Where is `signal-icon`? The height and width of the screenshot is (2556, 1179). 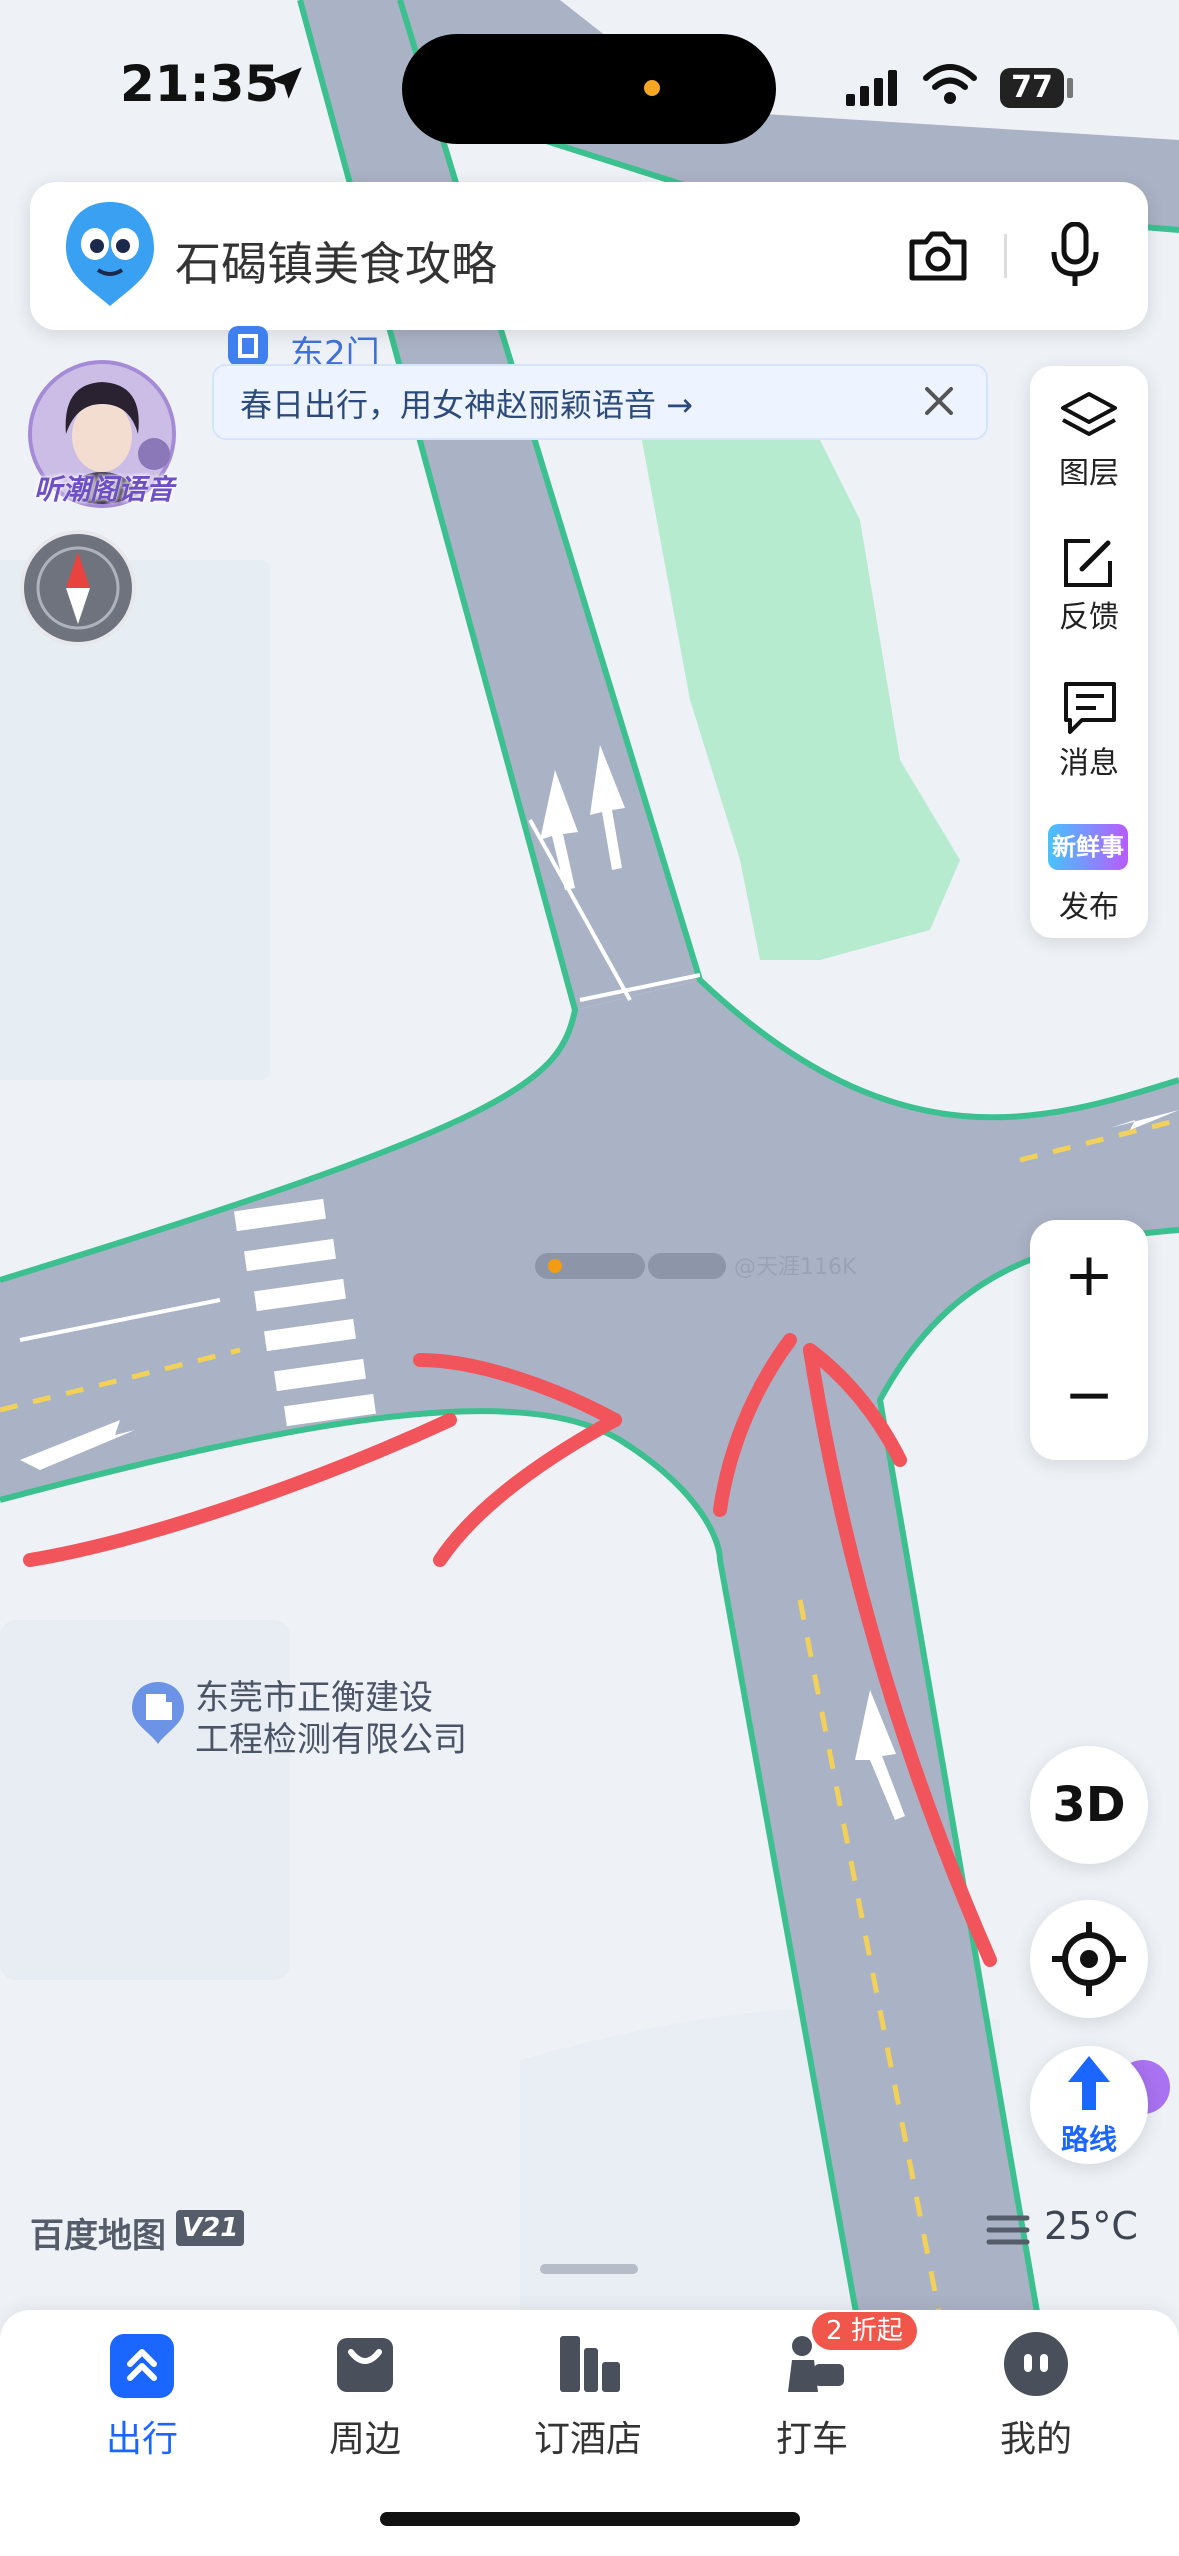 signal-icon is located at coordinates (875, 89).